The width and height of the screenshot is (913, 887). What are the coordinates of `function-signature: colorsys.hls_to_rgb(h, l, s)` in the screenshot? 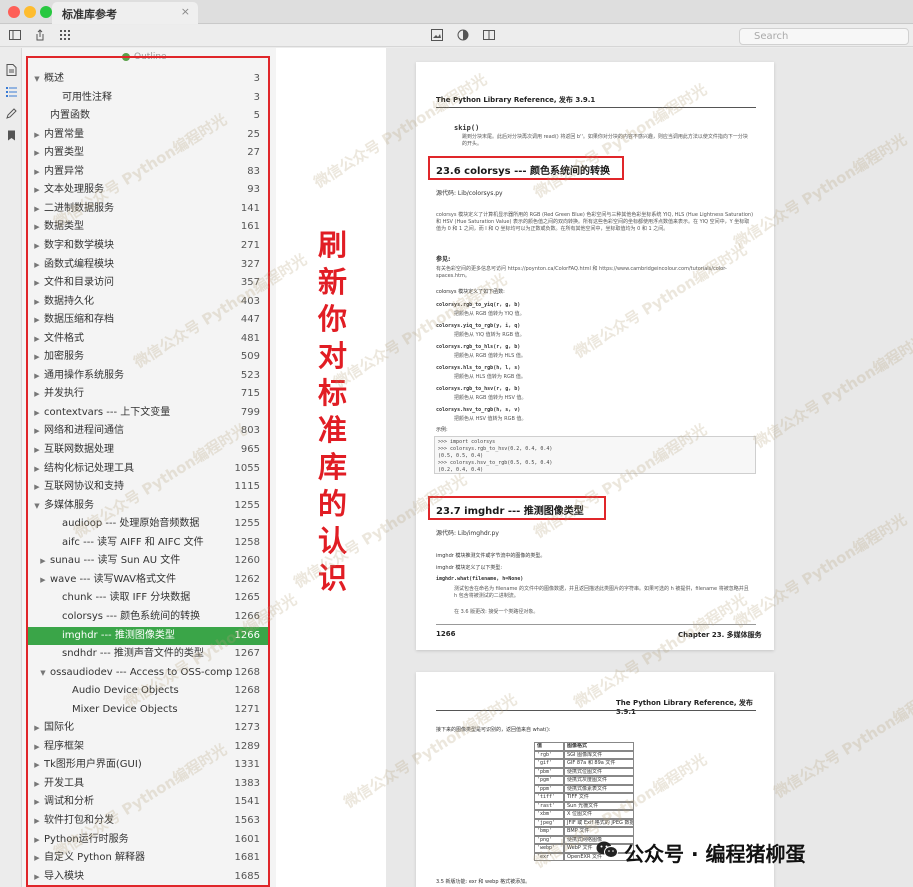 It's located at (478, 368).